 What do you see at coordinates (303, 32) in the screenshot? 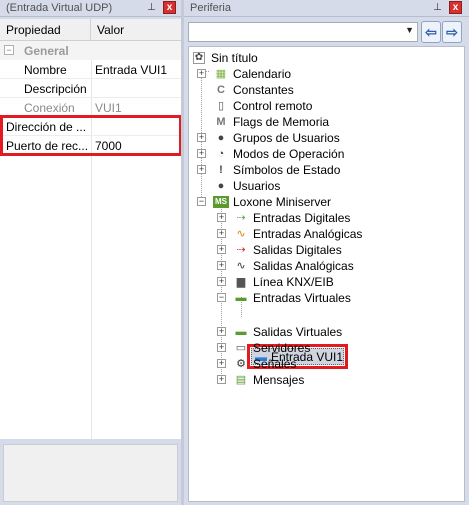
I see `periphery-filter-combo: ▼` at bounding box center [303, 32].